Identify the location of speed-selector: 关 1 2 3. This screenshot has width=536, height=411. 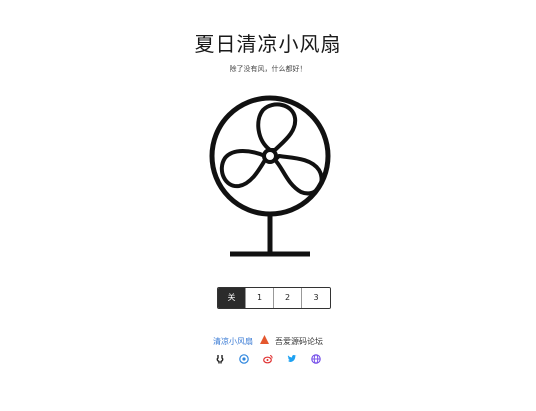
(274, 298).